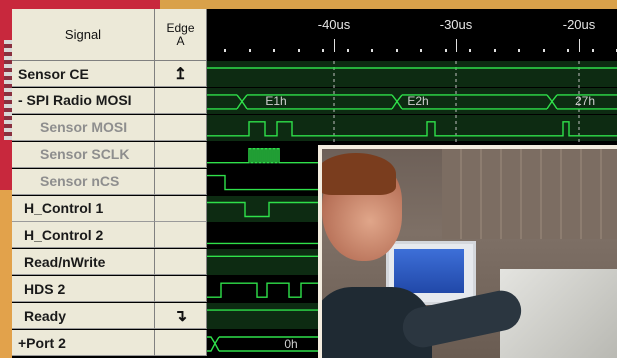  What do you see at coordinates (412, 129) in the screenshot?
I see `wave-sensor-mosi` at bounding box center [412, 129].